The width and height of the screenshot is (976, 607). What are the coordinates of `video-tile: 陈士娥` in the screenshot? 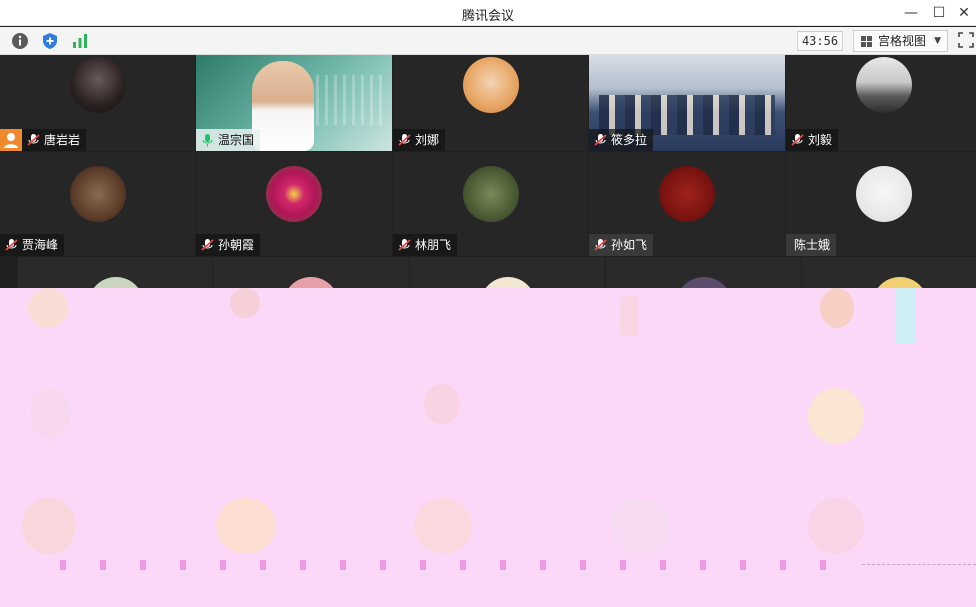 It's located at (881, 204).